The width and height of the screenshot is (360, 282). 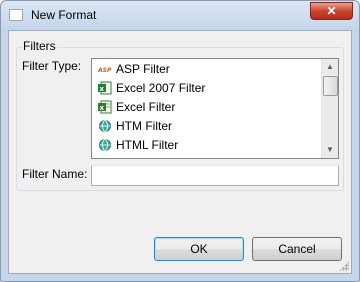 I want to click on list-item-label: HTML Filter, so click(x=147, y=145).